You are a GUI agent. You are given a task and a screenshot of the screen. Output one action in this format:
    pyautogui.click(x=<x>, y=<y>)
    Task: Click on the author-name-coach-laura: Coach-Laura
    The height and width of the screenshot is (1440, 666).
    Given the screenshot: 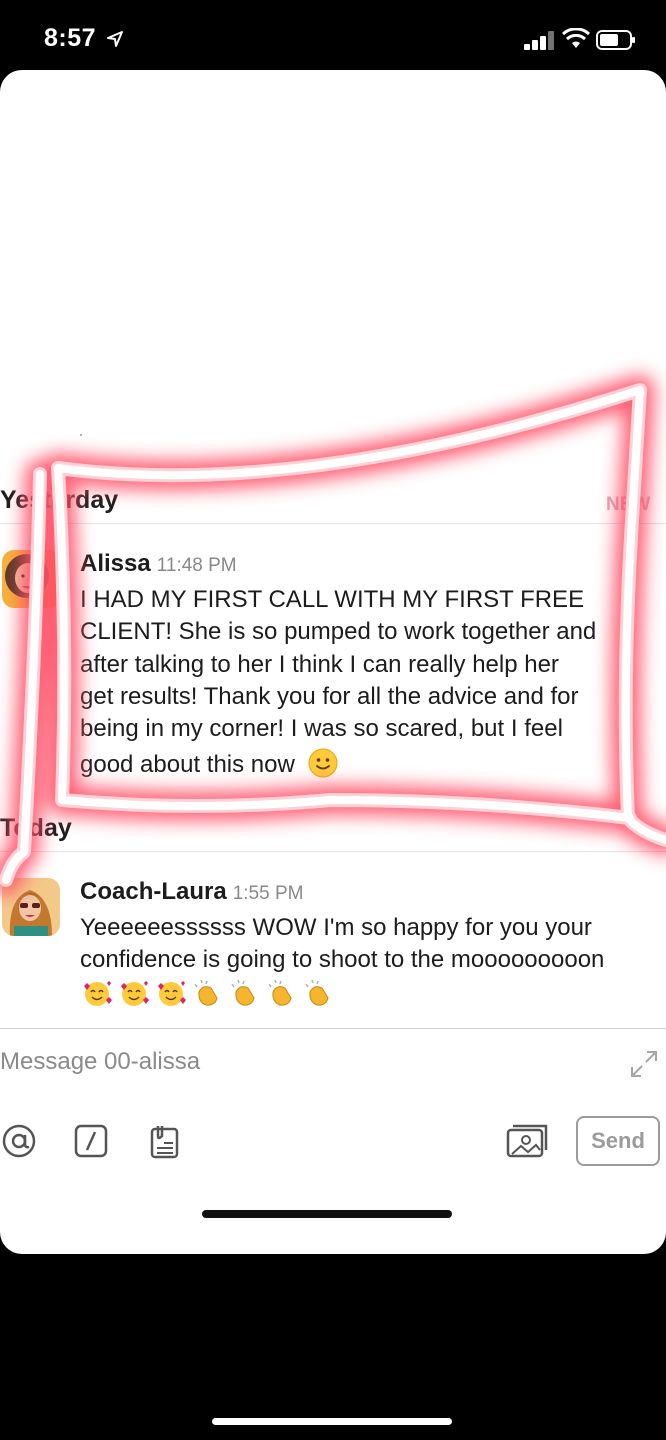 What is the action you would take?
    pyautogui.click(x=153, y=891)
    